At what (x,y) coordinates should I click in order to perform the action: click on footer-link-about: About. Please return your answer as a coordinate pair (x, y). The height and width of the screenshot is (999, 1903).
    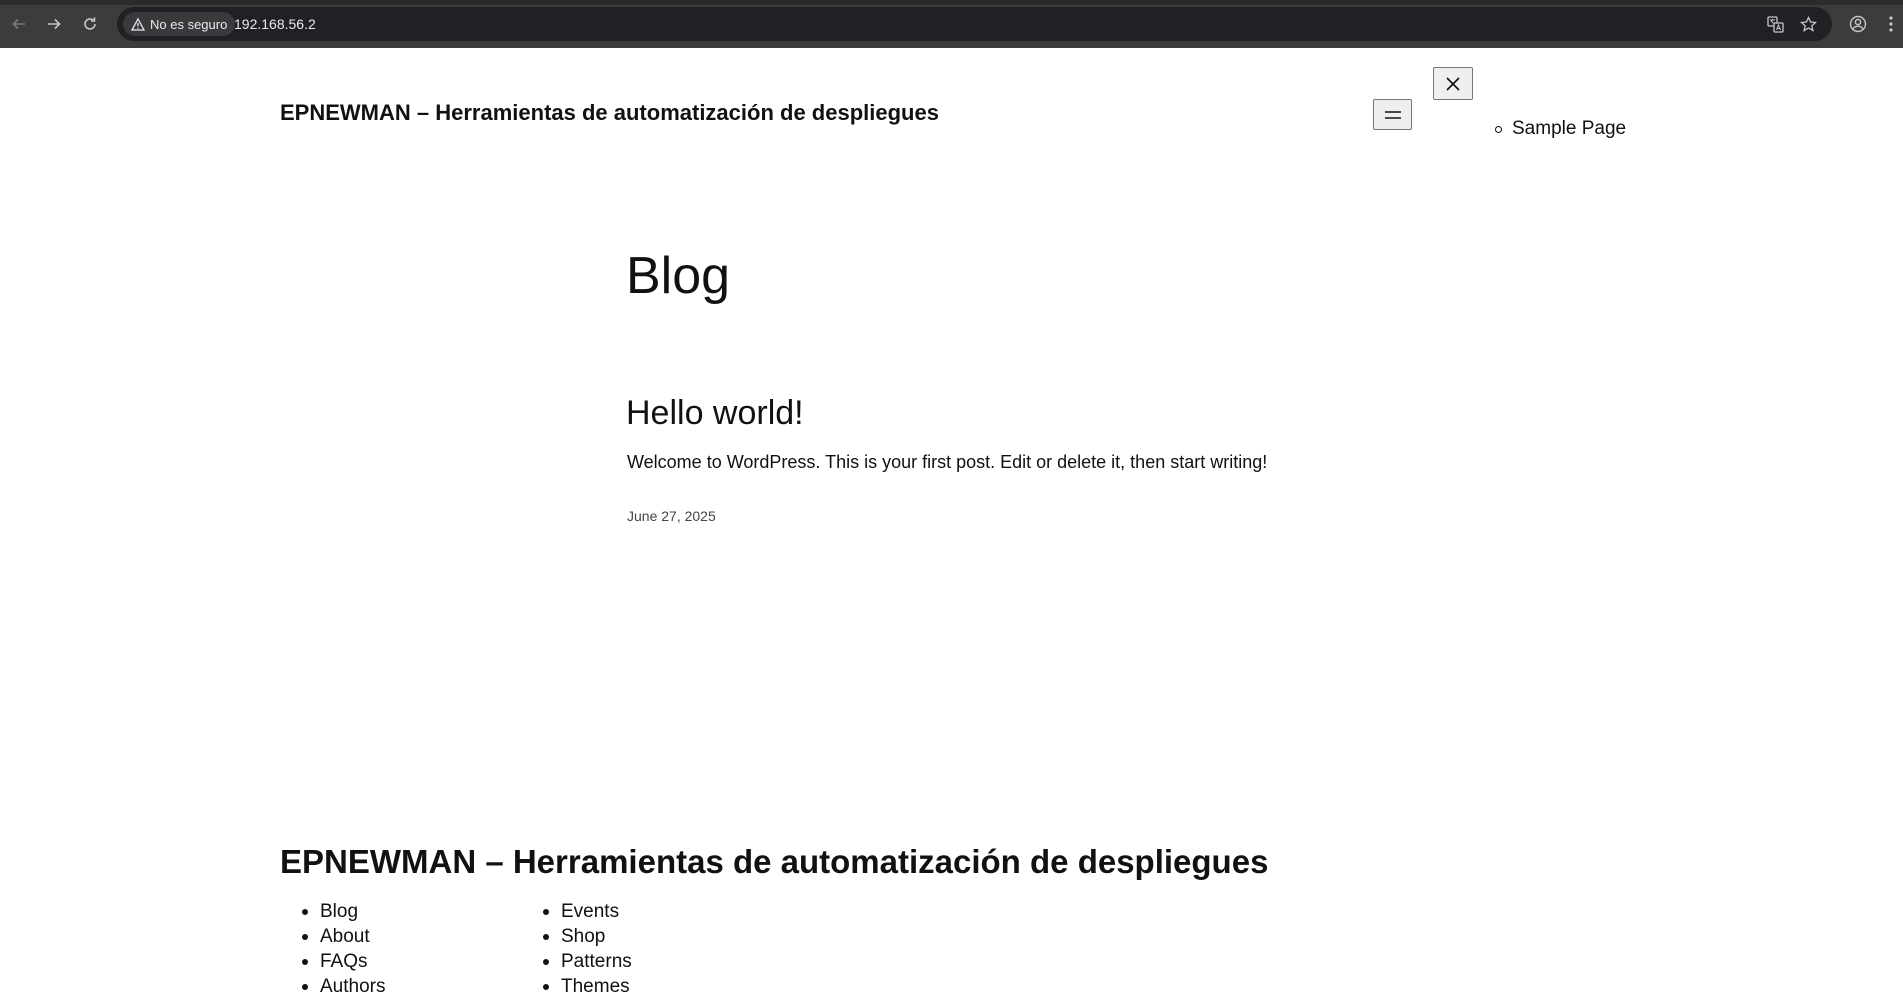
    Looking at the image, I should click on (343, 936).